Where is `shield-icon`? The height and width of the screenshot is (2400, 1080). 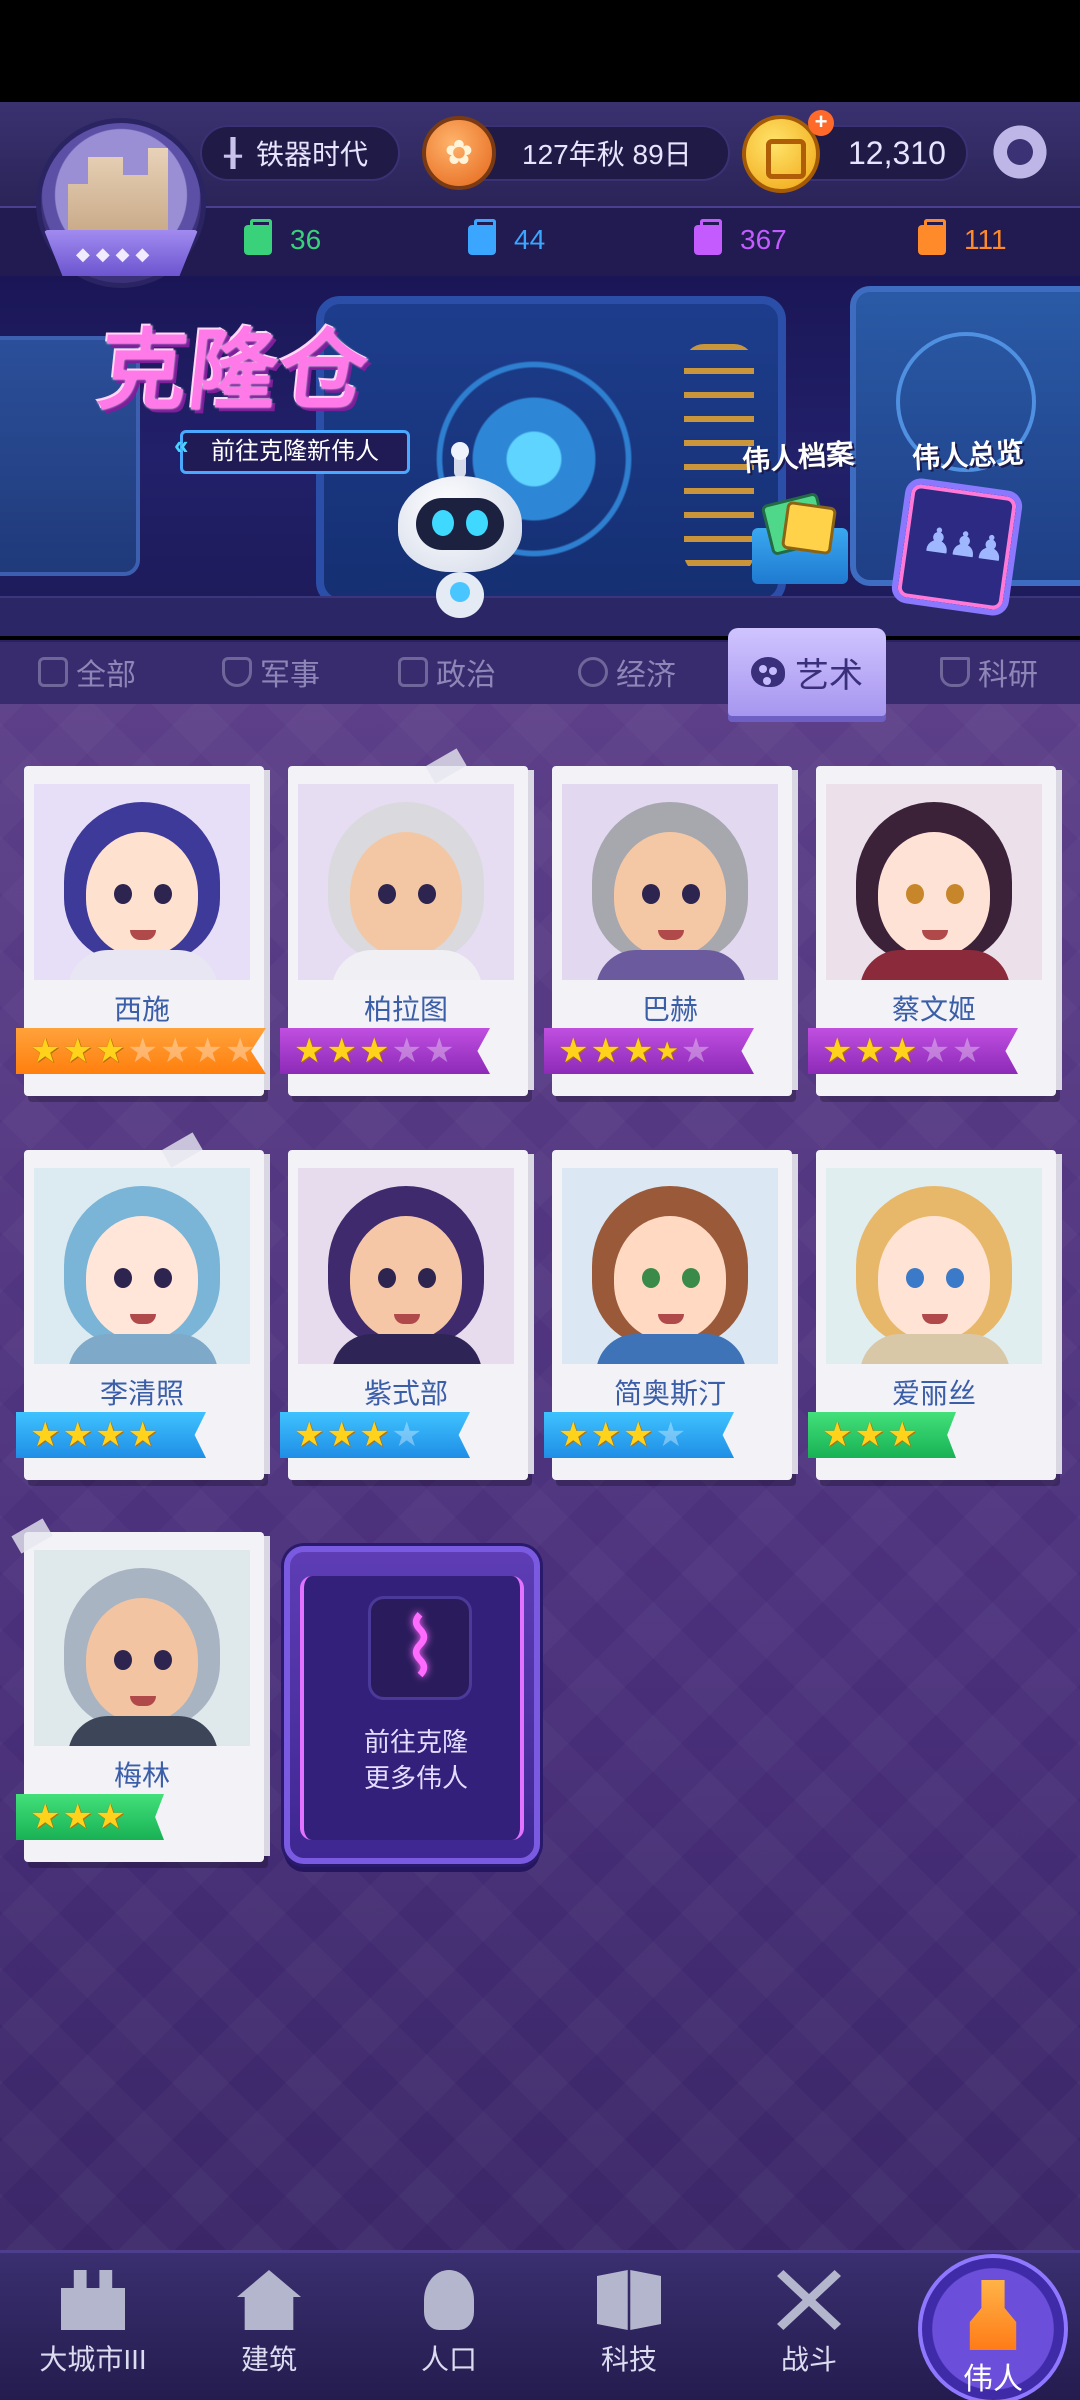 shield-icon is located at coordinates (237, 672).